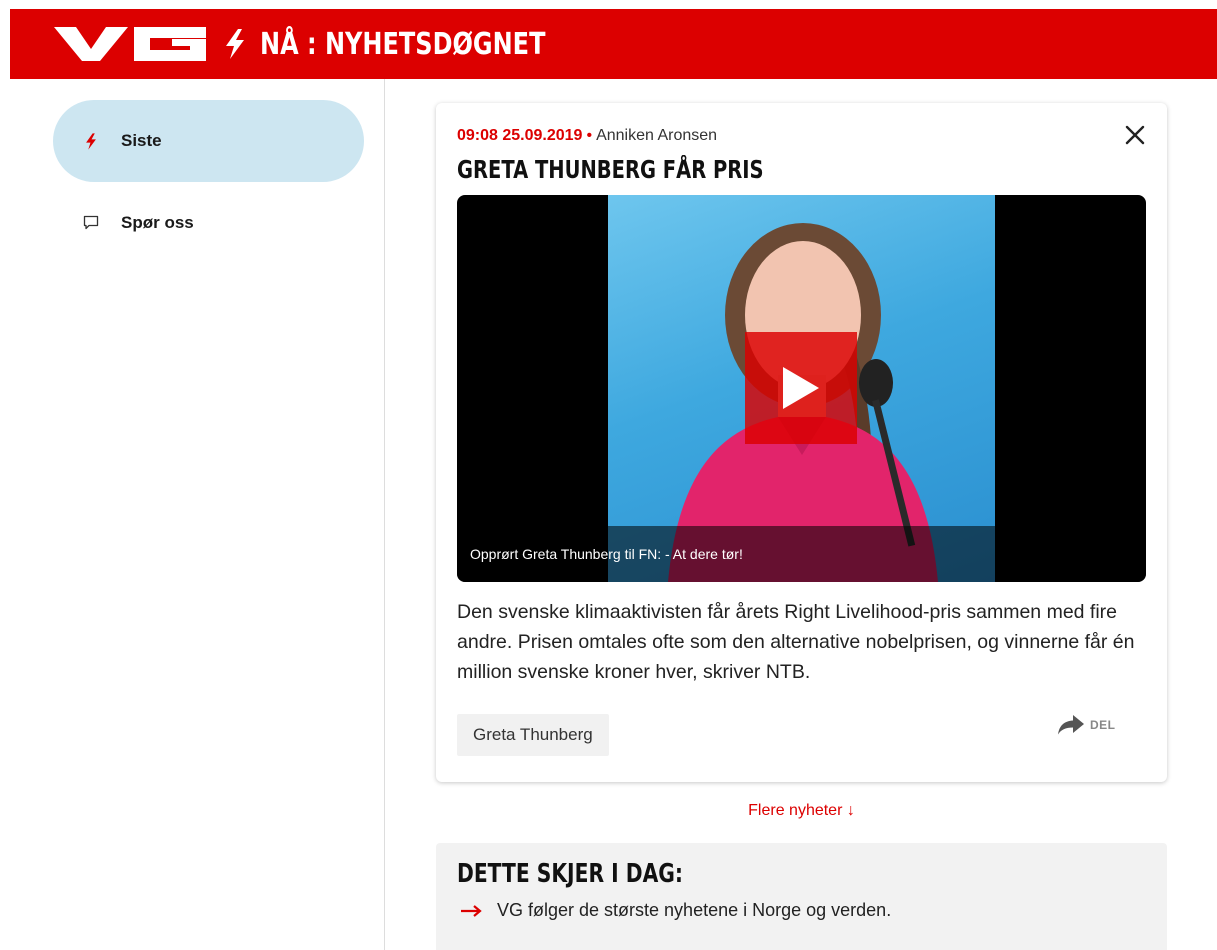 This screenshot has width=1217, height=950. I want to click on article-headline: GRETA THUNBERG FÅR PRIS, so click(610, 169).